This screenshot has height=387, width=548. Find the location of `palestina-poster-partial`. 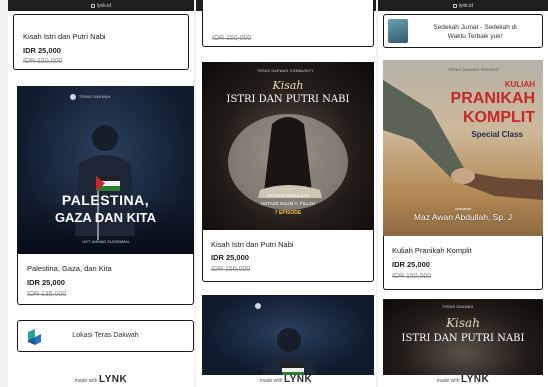

palestina-poster-partial is located at coordinates (288, 335).